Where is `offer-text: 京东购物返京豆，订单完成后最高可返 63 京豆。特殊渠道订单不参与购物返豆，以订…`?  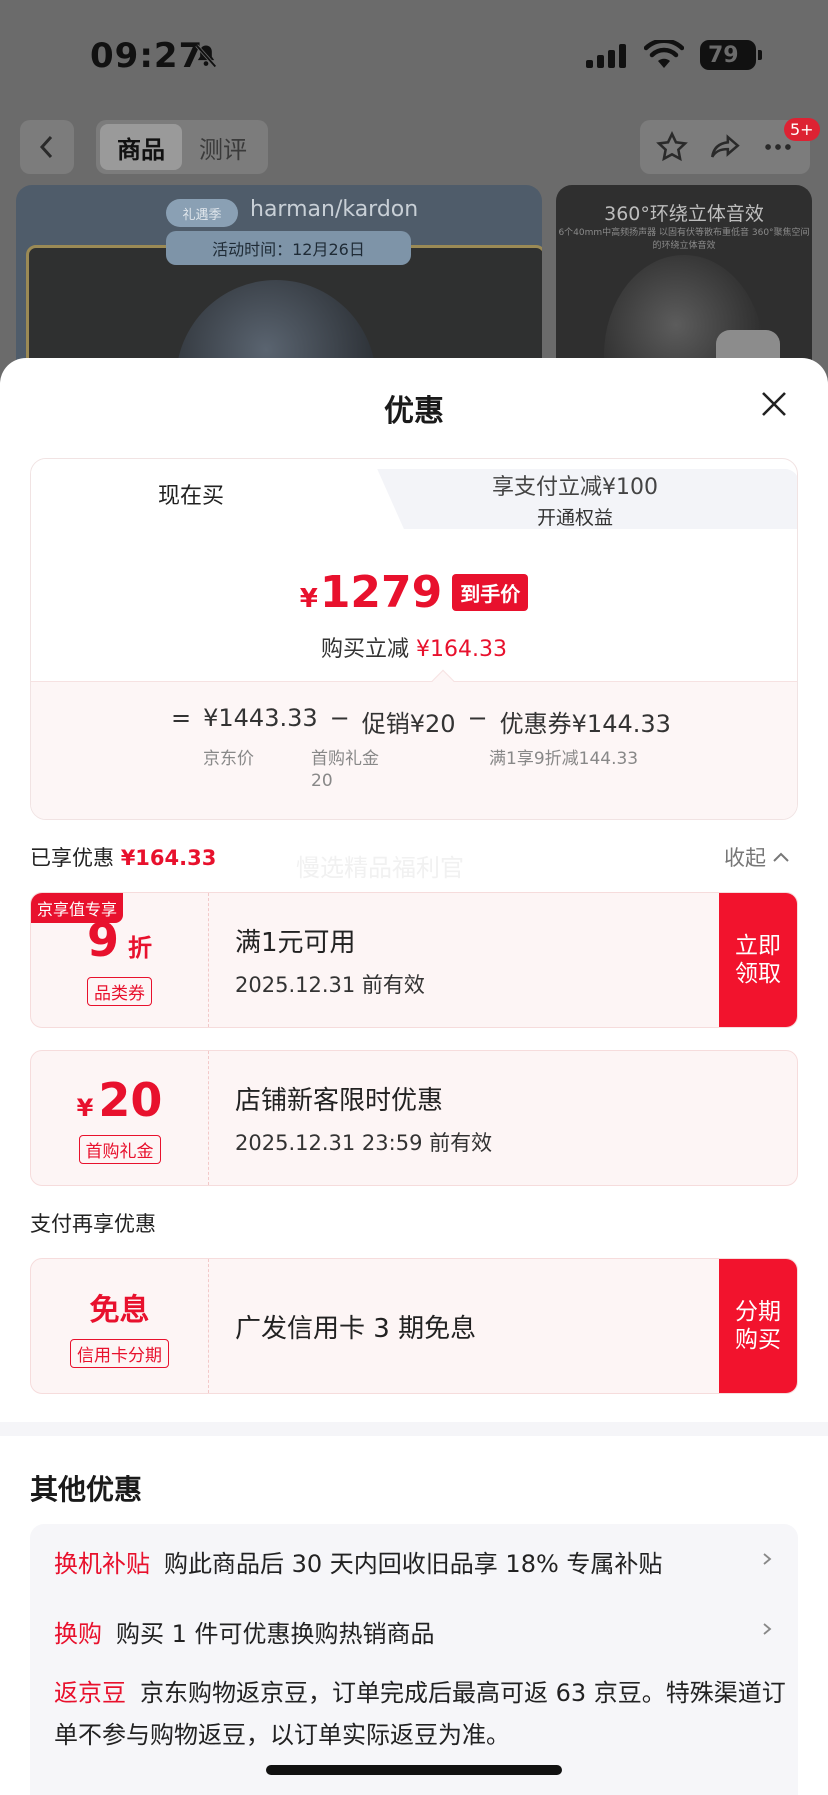
offer-text: 京东购物返京豆，订单完成后最高可返 63 京豆。特殊渠道订单不参与购物返豆，以订… is located at coordinates (420, 1714).